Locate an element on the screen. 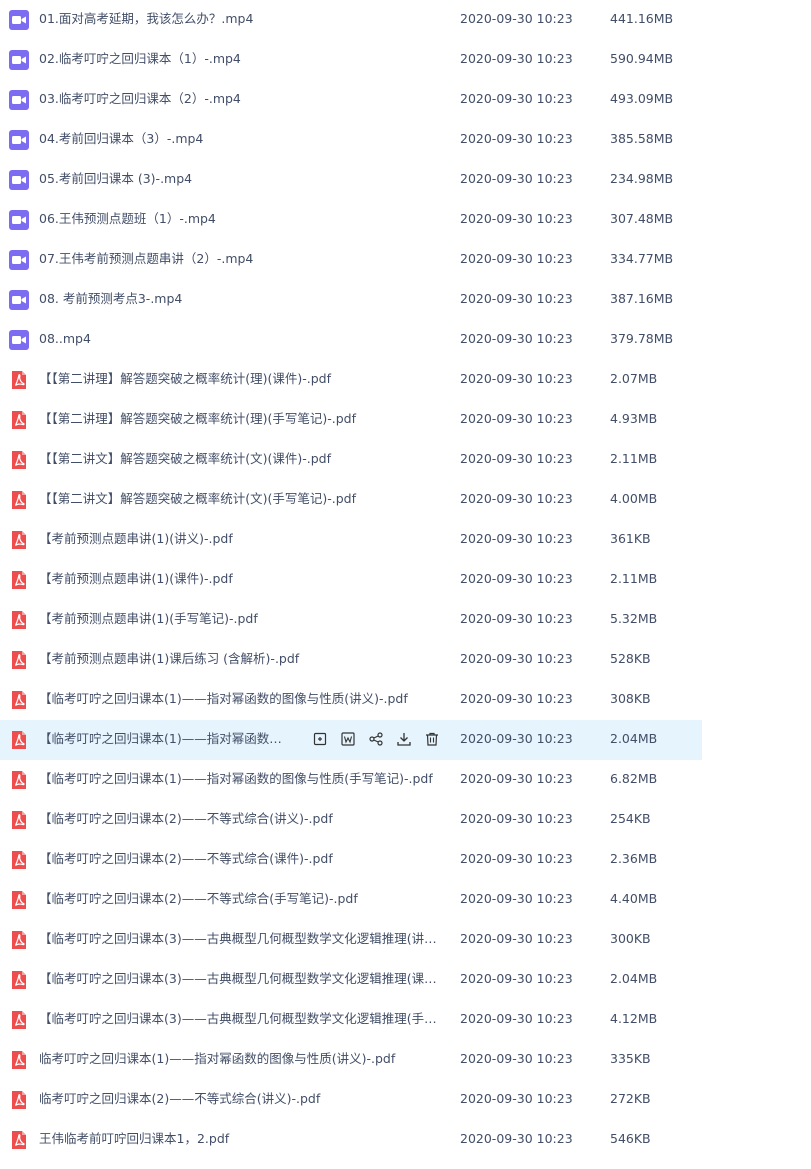 The width and height of the screenshot is (811, 1169). file-size: 2.04MB is located at coordinates (634, 738).